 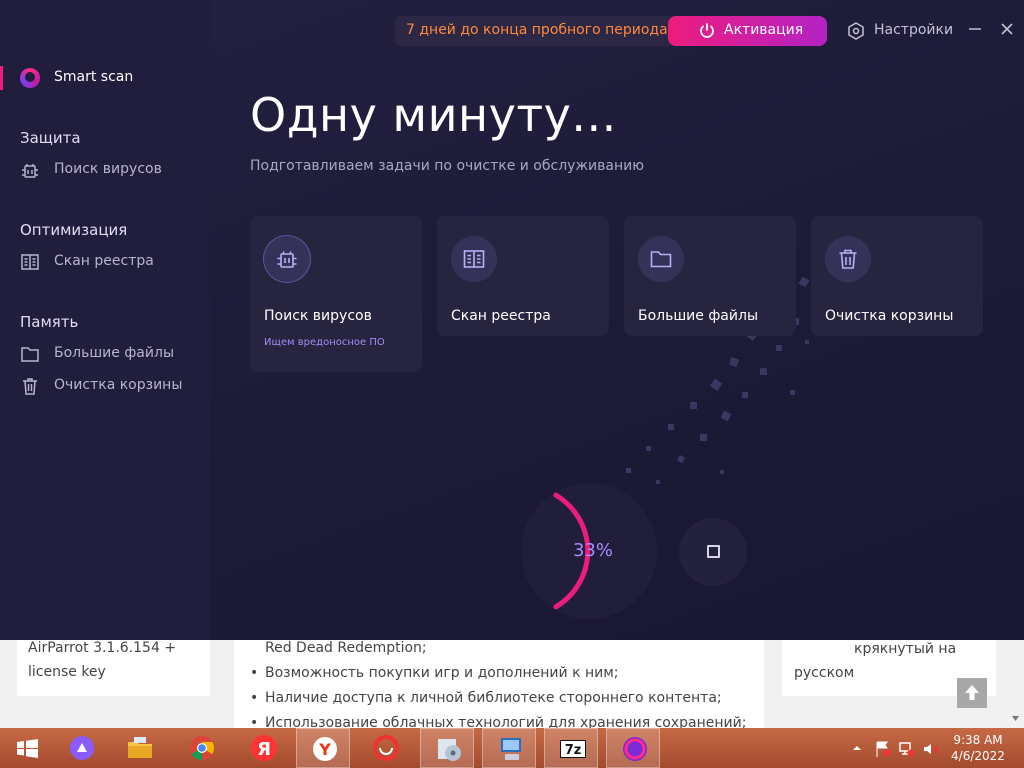 I want to click on card-title: Скан реестра, so click(x=501, y=316).